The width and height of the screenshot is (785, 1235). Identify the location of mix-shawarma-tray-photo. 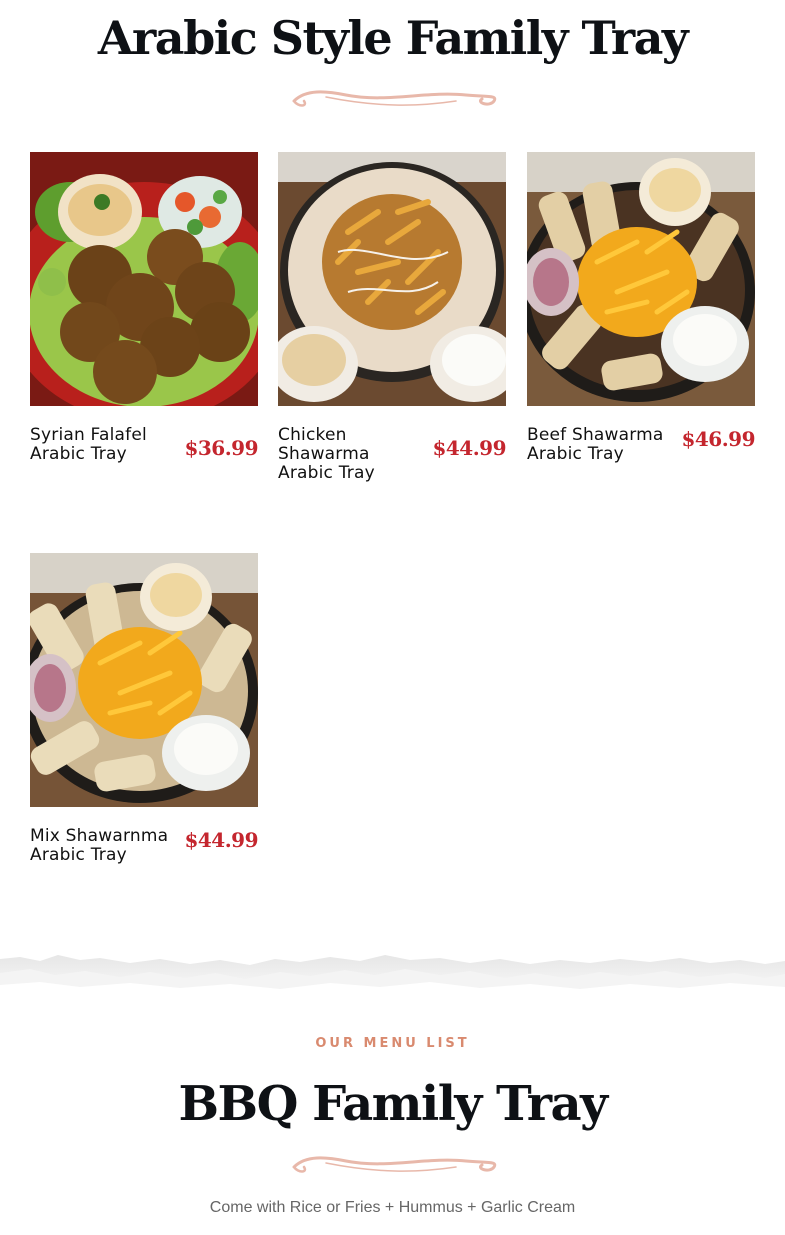
(144, 680).